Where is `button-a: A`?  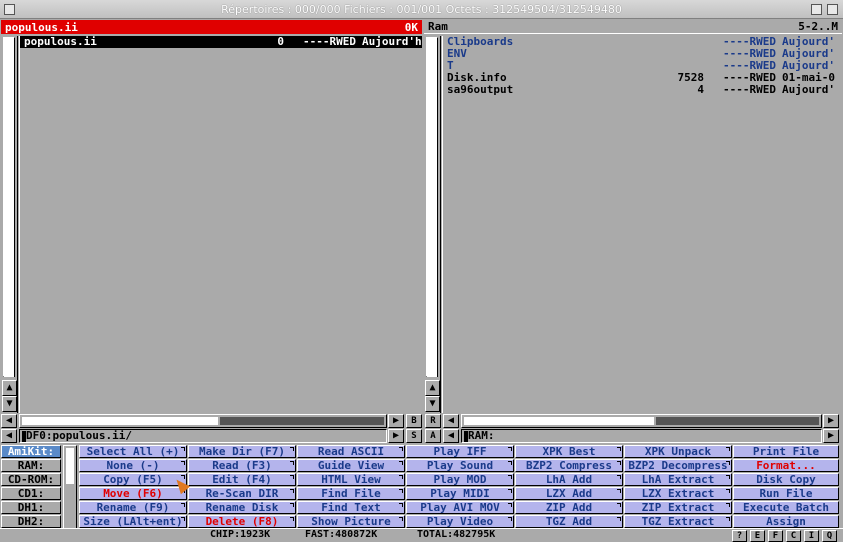 button-a: A is located at coordinates (433, 436).